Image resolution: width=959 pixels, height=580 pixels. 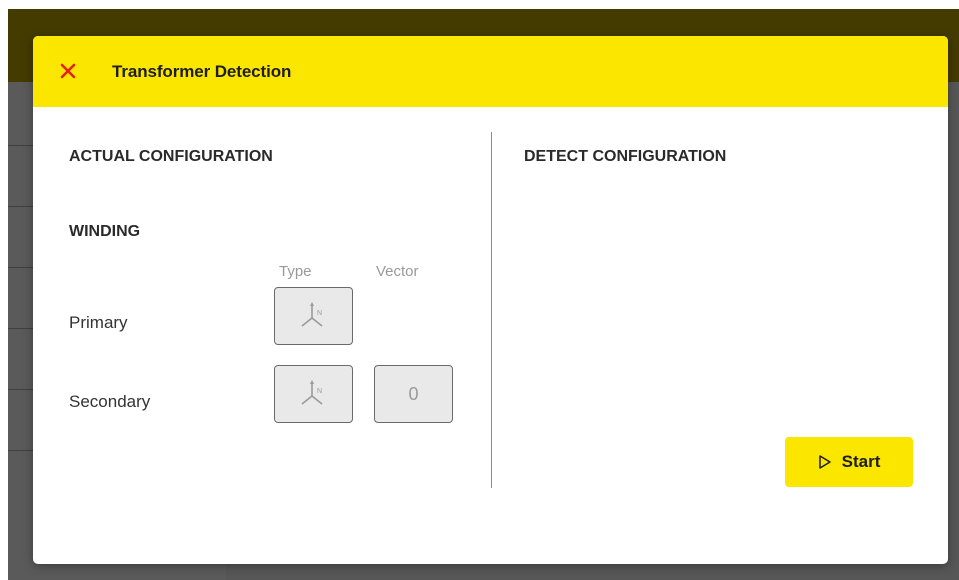 I want to click on close-button, so click(x=68, y=71).